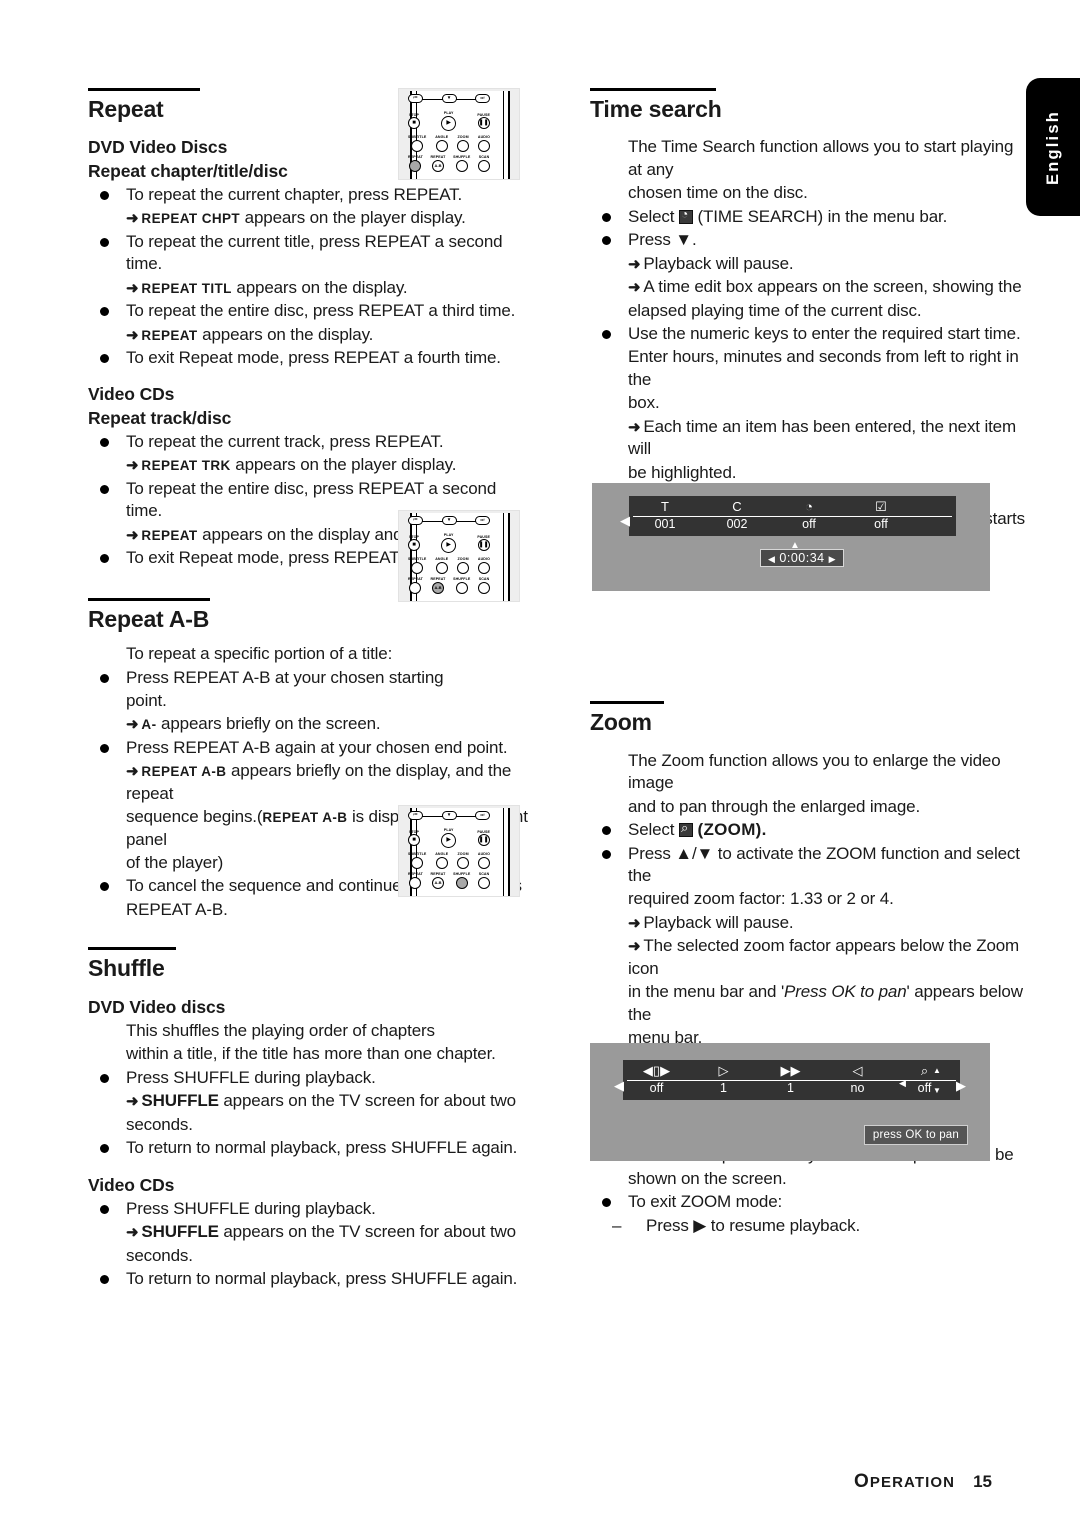 This screenshot has width=1080, height=1528. Describe the element at coordinates (861, 1481) in the screenshot. I see `footer-section-initial: O` at that location.